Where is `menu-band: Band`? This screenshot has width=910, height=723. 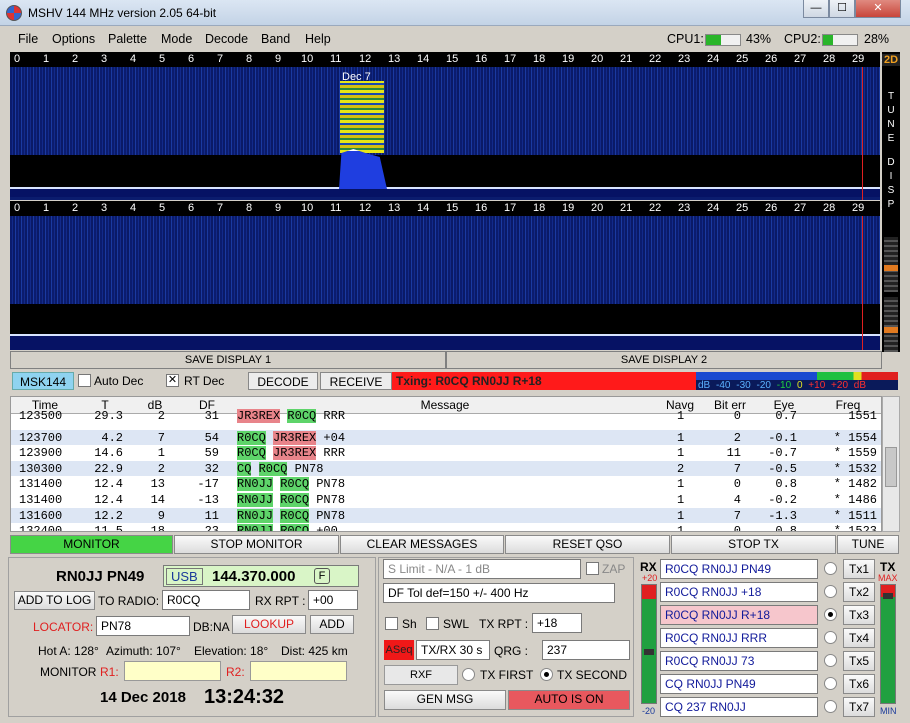 menu-band: Band is located at coordinates (275, 39).